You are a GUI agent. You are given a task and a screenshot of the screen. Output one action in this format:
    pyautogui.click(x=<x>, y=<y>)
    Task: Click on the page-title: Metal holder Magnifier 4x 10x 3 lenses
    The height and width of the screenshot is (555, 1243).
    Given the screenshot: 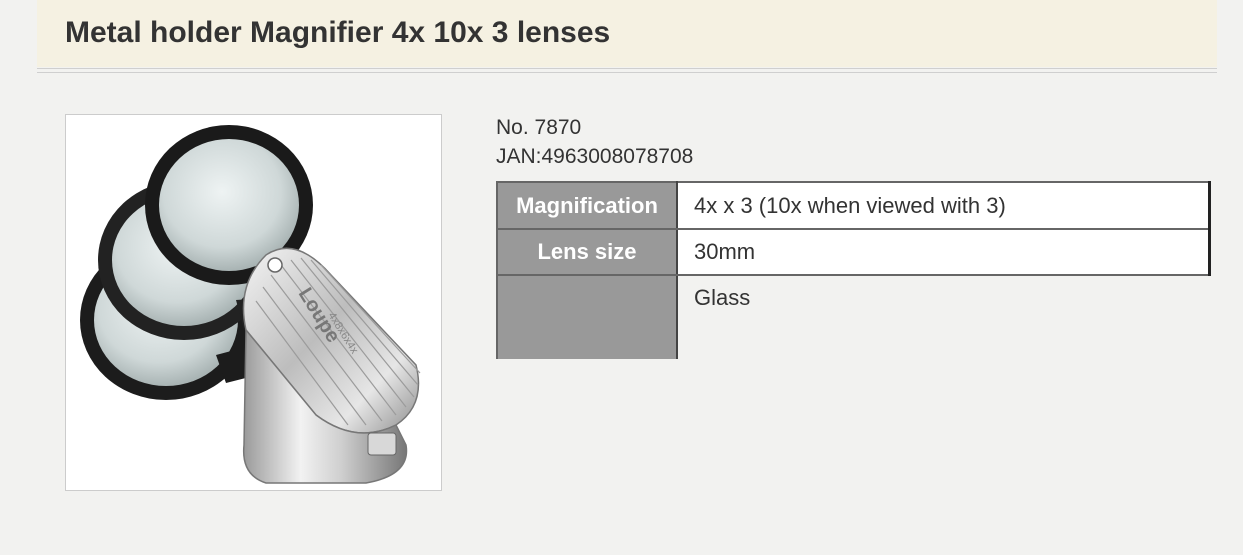 What is the action you would take?
    pyautogui.click(x=338, y=32)
    